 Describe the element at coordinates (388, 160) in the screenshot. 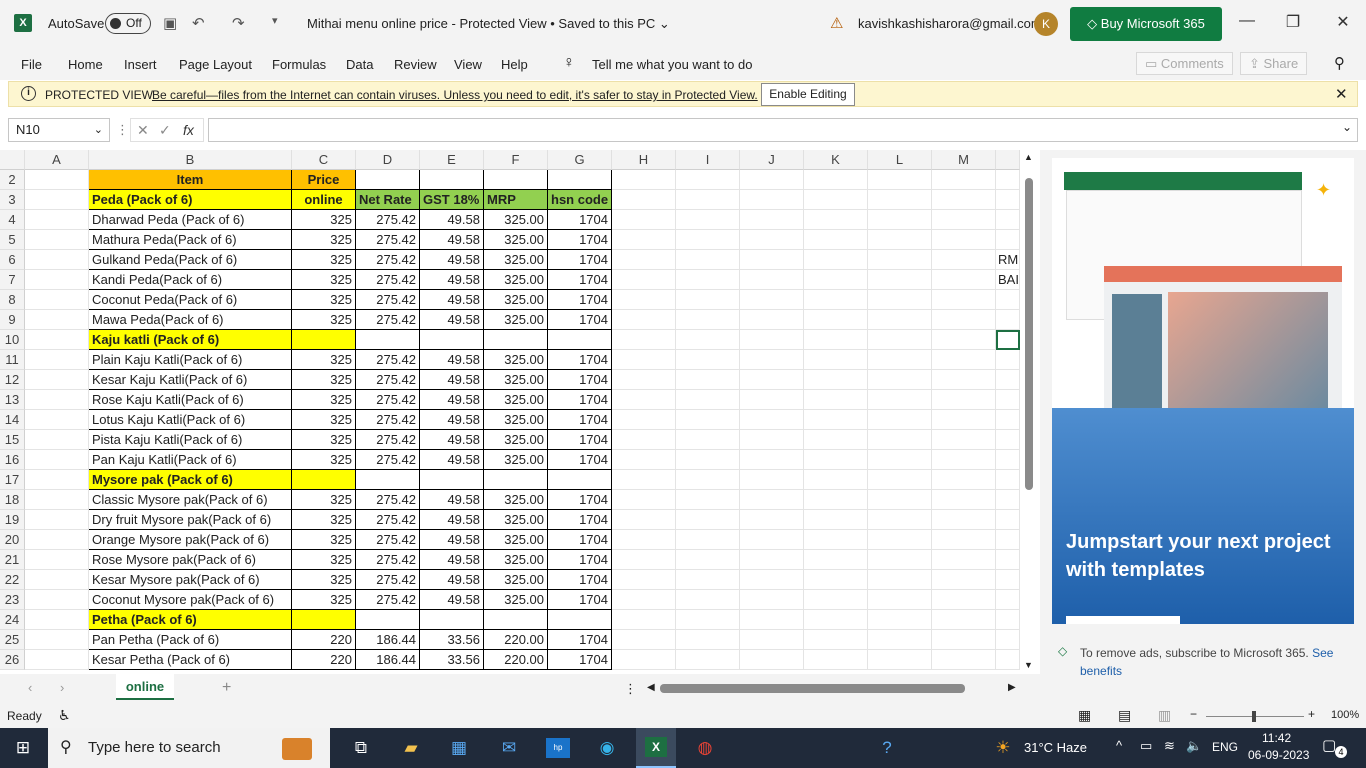

I see `column-header-d: D` at that location.